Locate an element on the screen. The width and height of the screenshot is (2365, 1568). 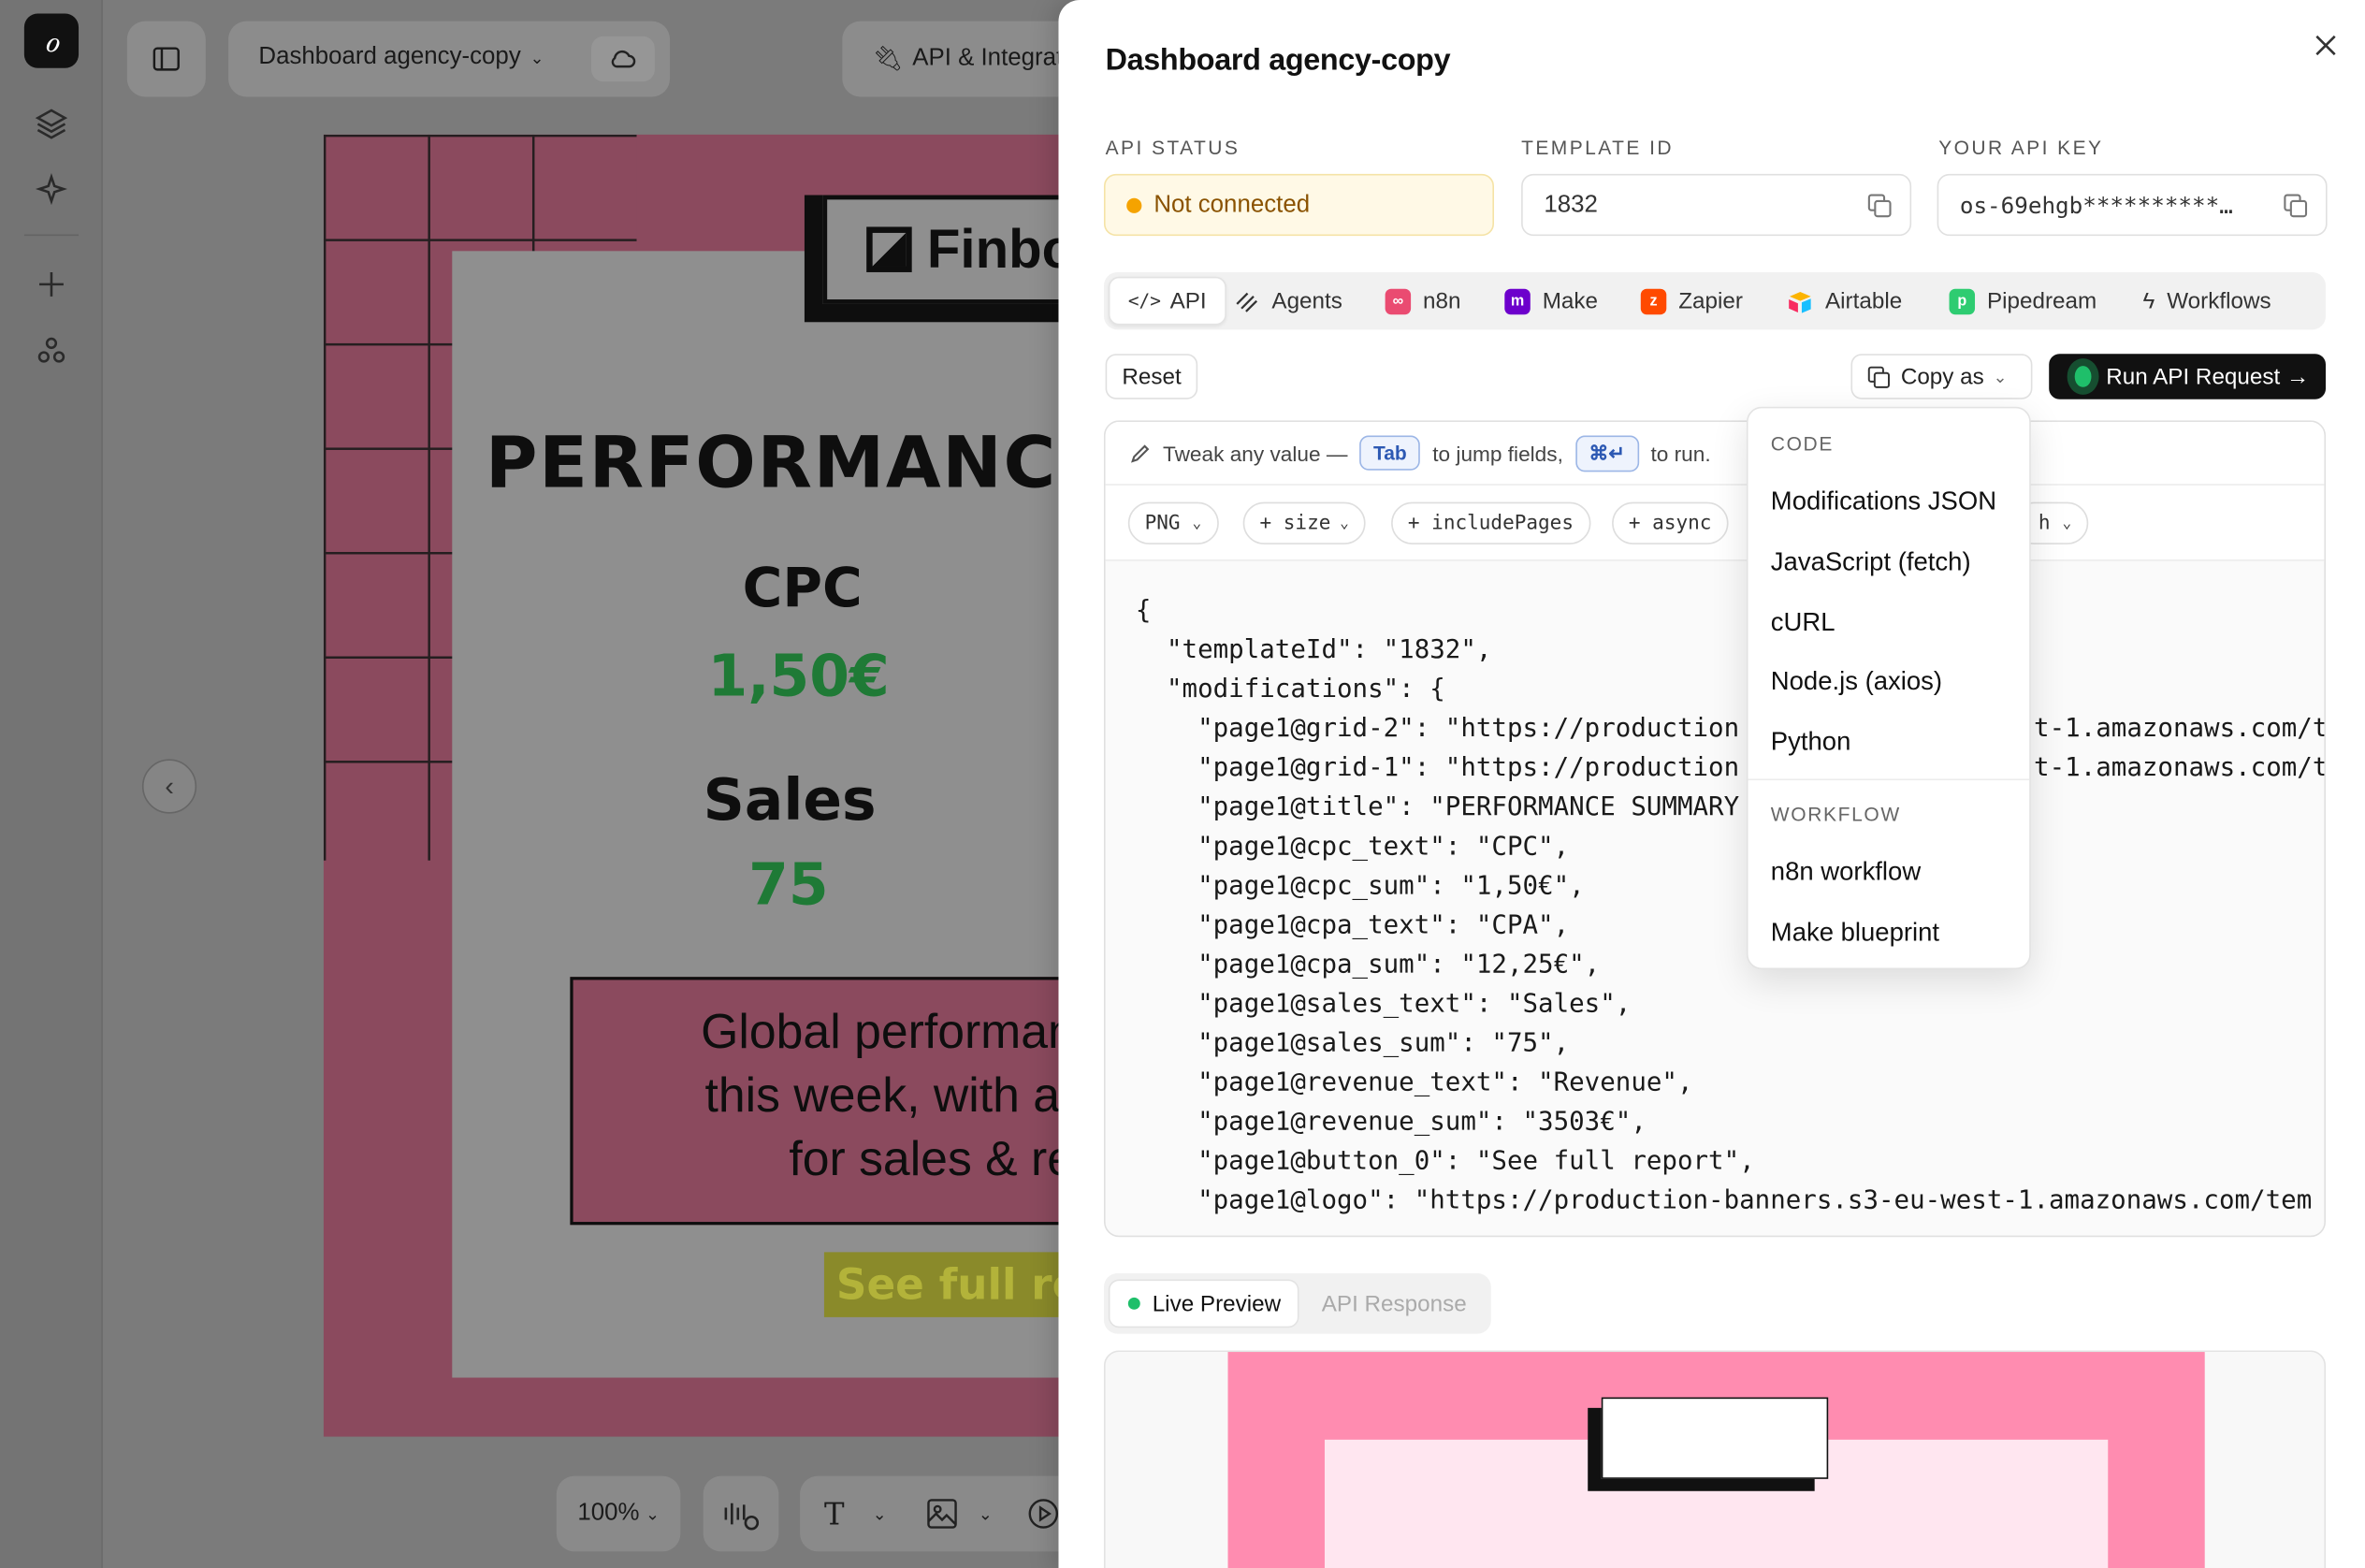
menu-item-curl: cURL is located at coordinates (1803, 623).